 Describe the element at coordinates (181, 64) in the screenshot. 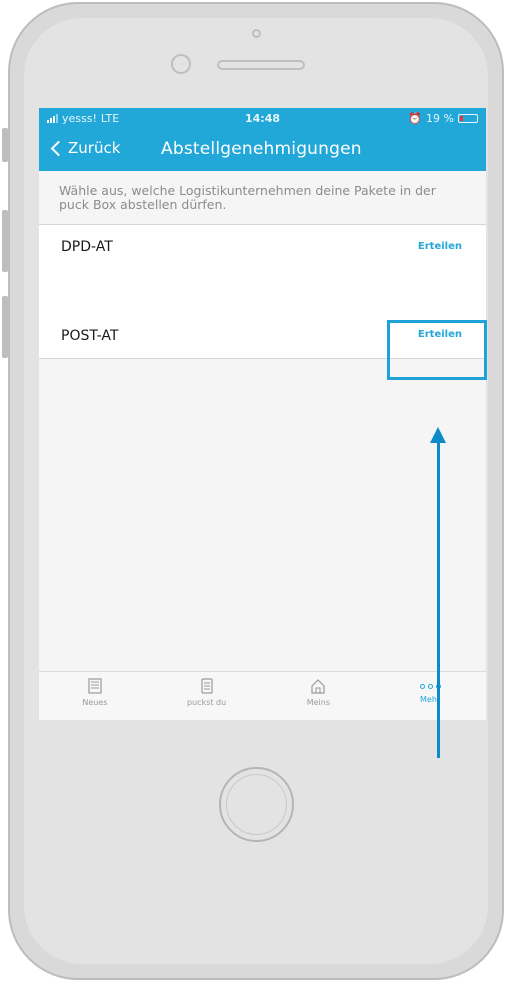

I see `front-camera` at that location.